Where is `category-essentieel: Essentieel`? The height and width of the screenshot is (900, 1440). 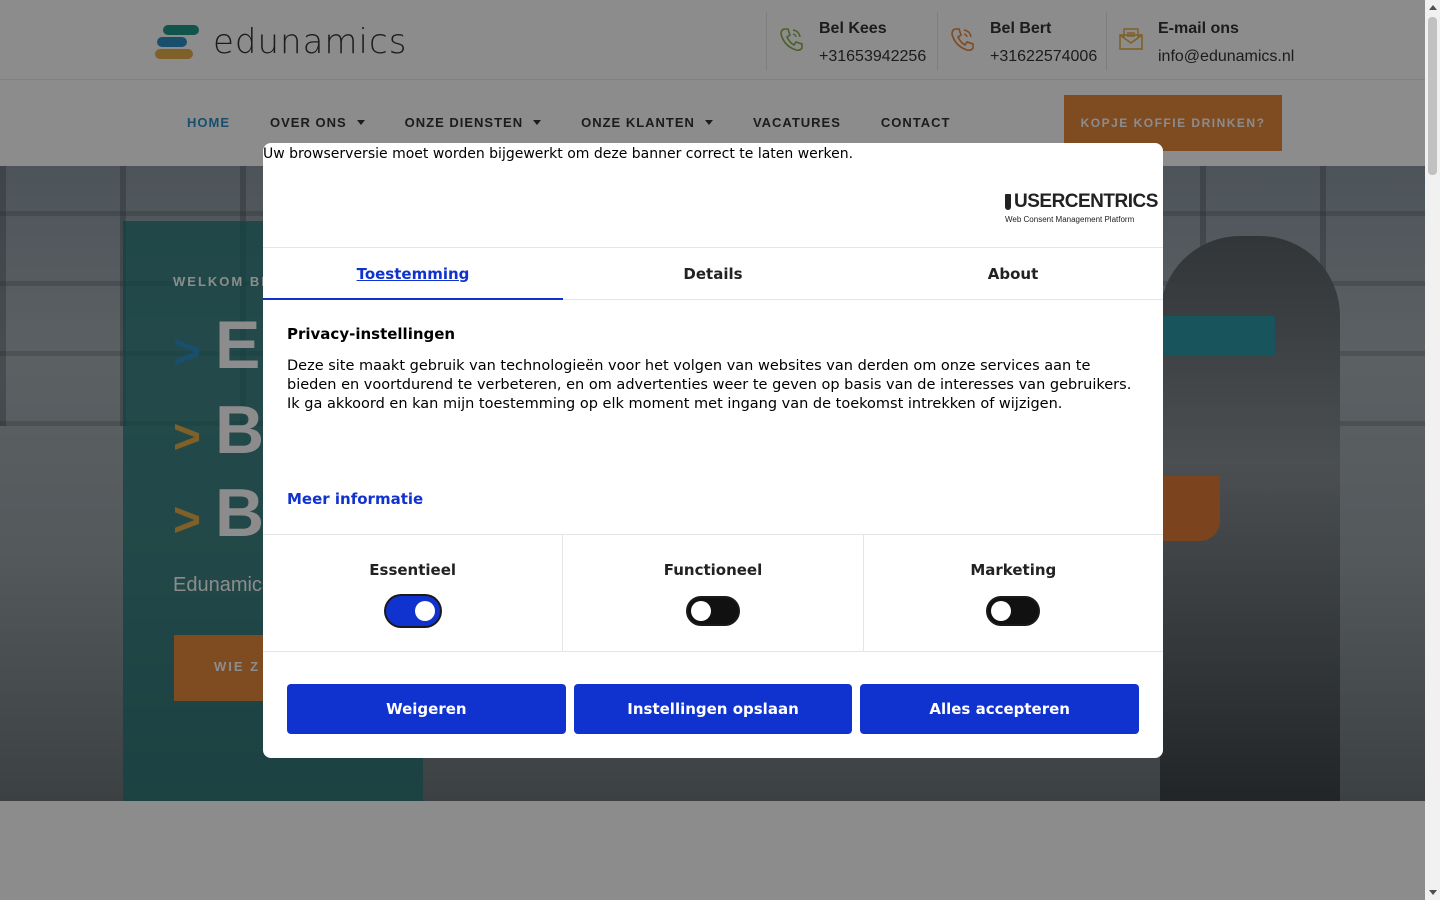 category-essentieel: Essentieel is located at coordinates (413, 593).